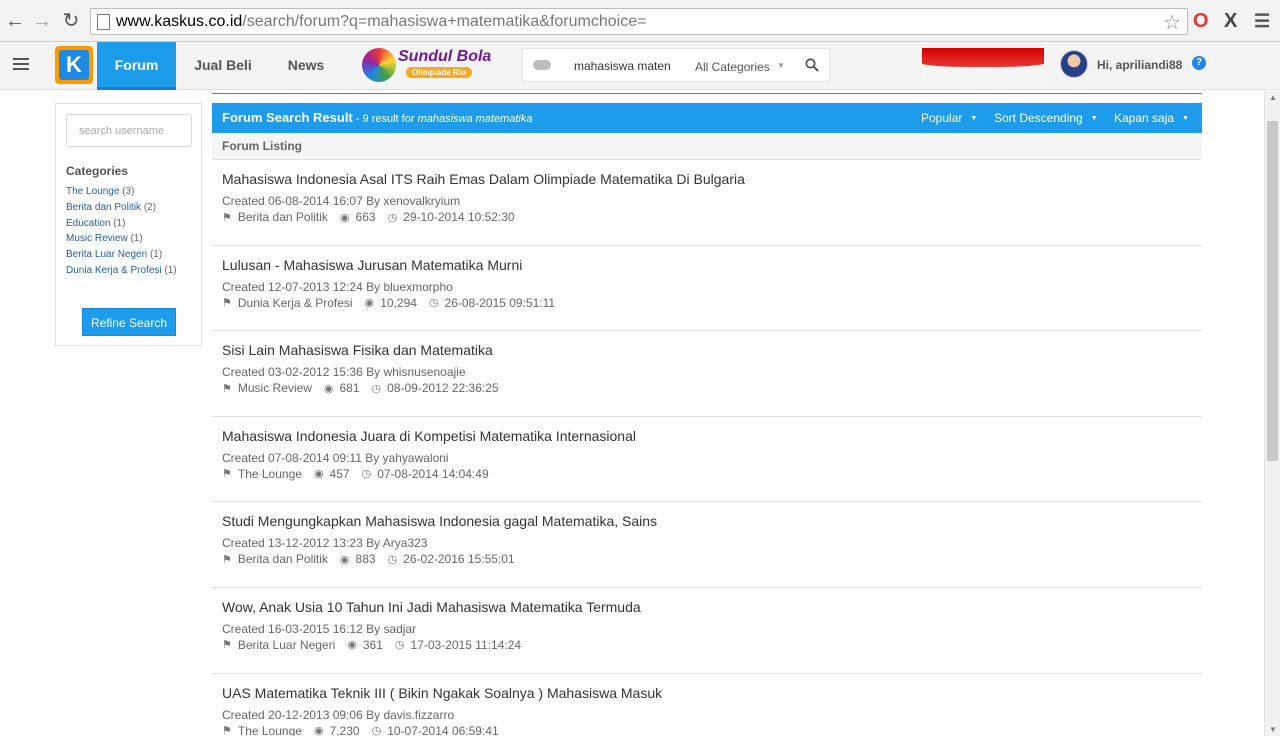 The image size is (1280, 736). I want to click on category-item: Education (1), so click(121, 224).